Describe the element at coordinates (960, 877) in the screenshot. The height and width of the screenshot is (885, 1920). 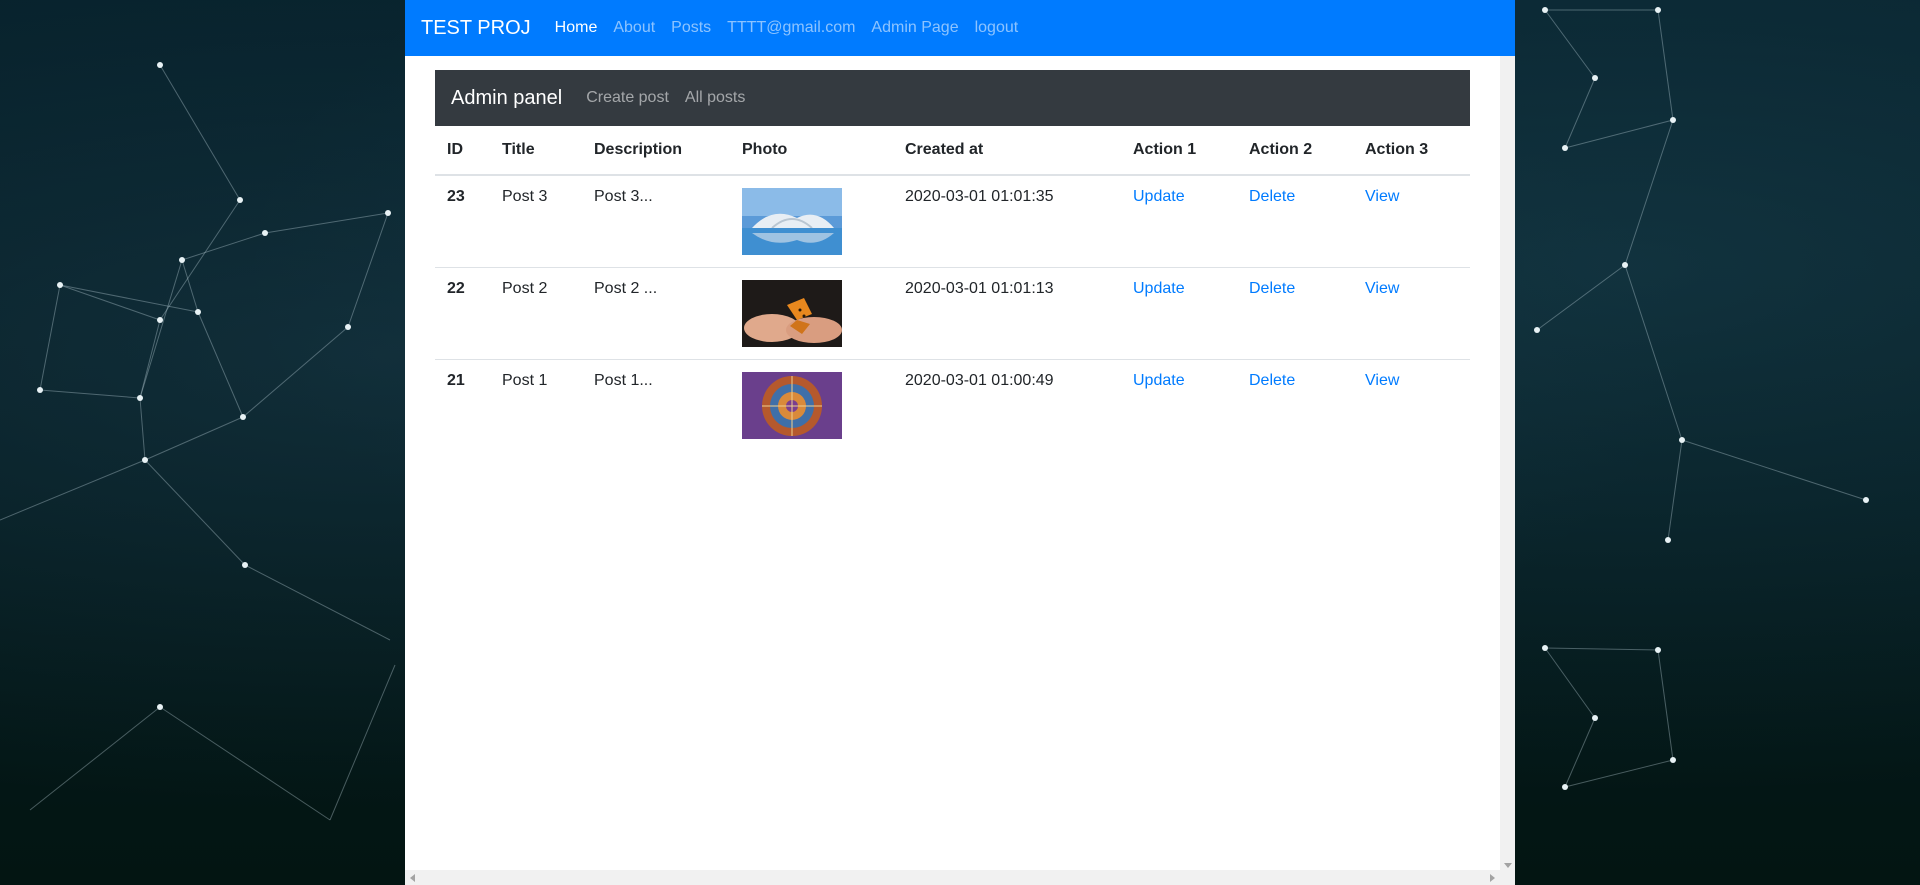
I see `horizontal-scrollbar` at that location.